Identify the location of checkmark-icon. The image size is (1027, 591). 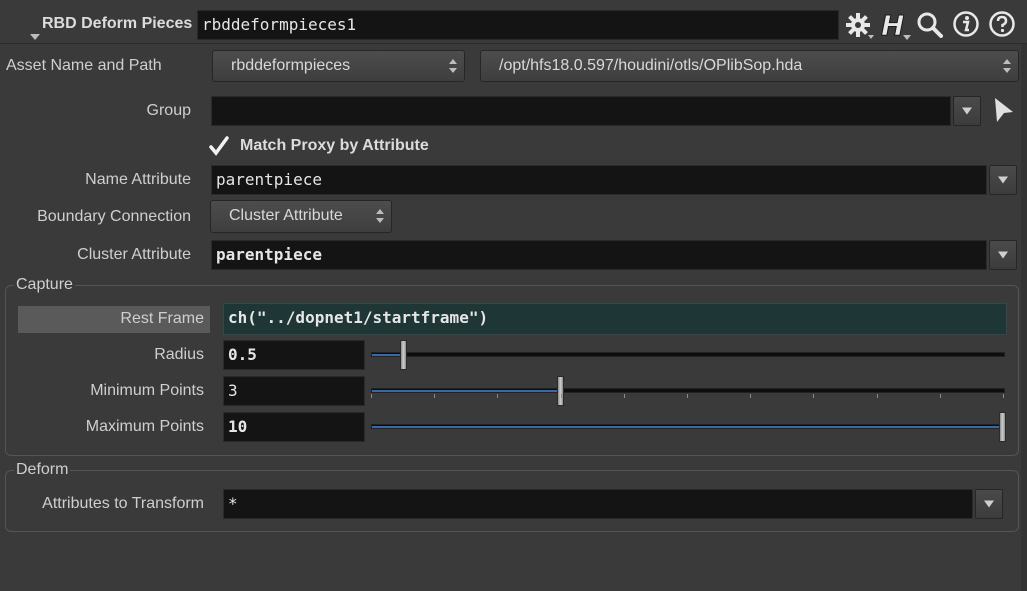
(219, 146).